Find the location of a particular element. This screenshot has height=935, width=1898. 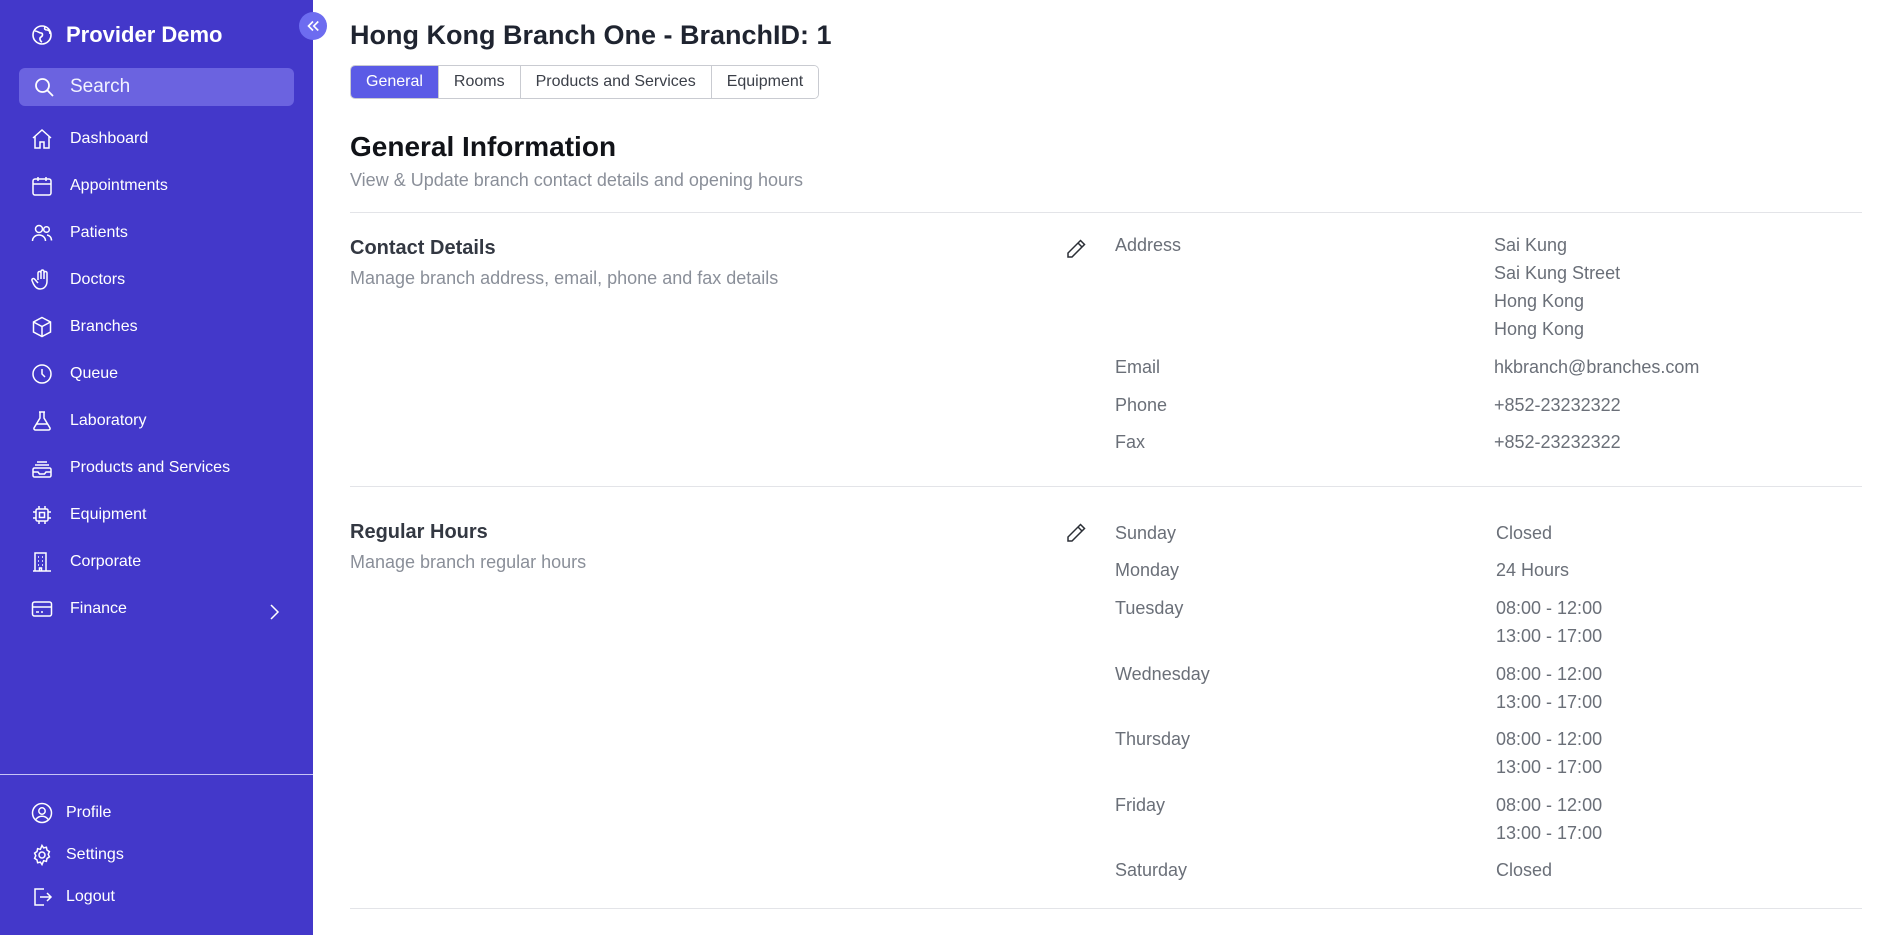

sidebar-bottom-nav: Profile Settings Logout is located at coordinates (156, 855).